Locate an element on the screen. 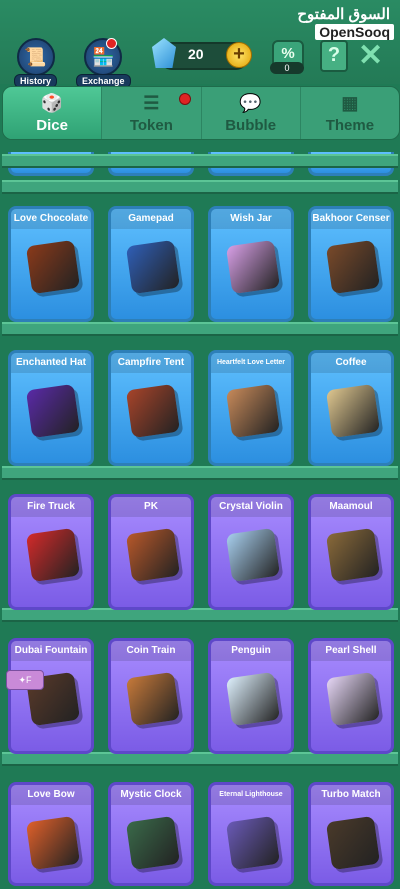  tab-bubble: 💬 Bubble is located at coordinates (251, 113).